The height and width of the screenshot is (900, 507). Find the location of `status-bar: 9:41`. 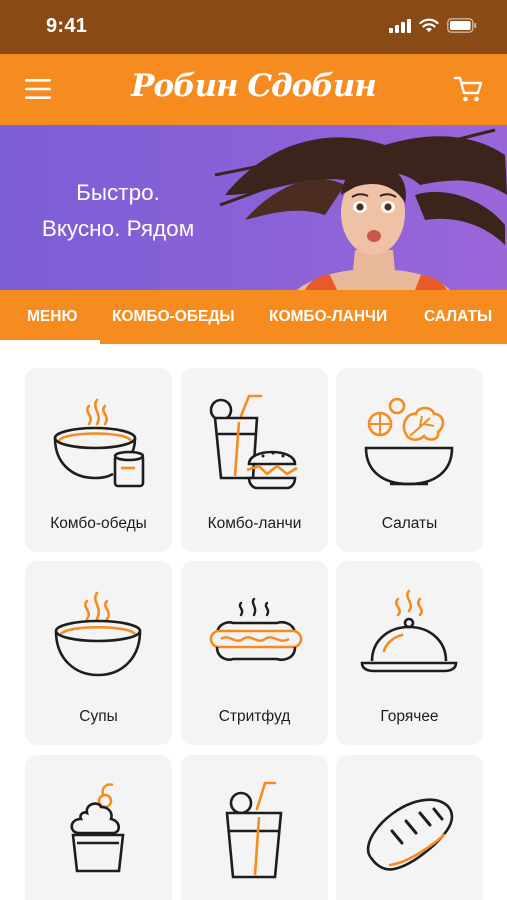

status-bar: 9:41 is located at coordinates (253, 27).